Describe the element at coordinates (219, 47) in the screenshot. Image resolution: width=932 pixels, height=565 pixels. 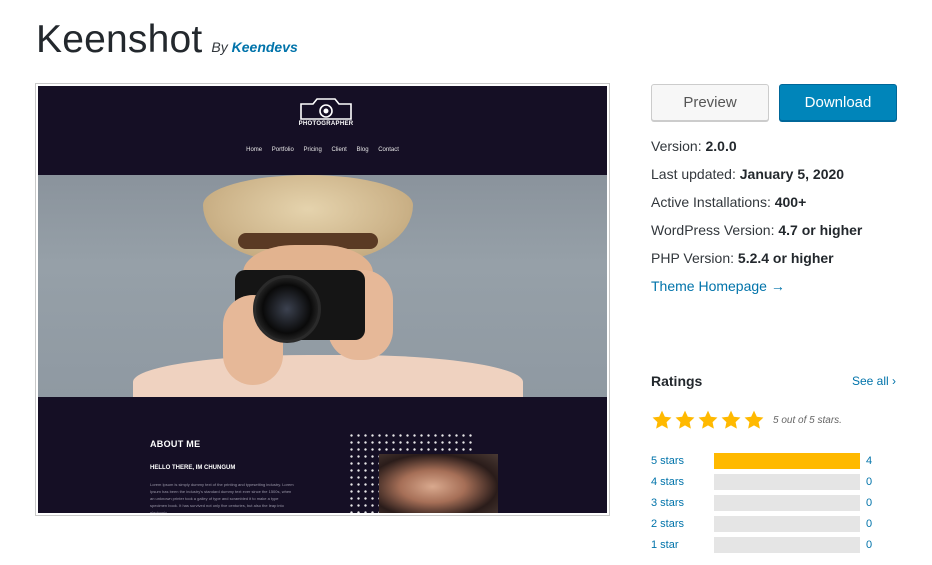
I see `byline-prefix: By` at that location.